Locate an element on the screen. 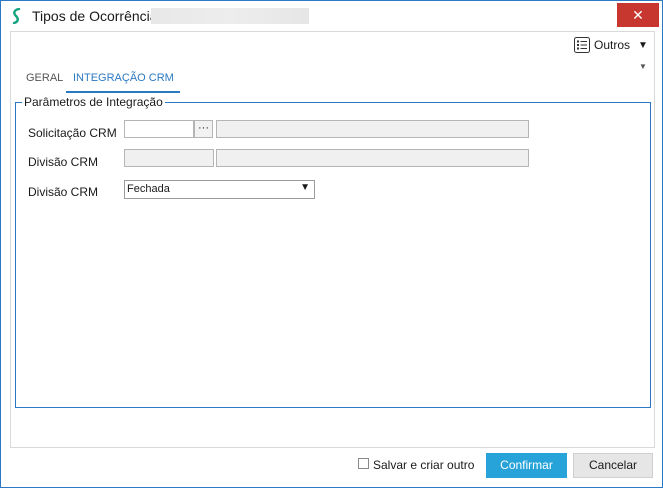 Image resolution: width=663 pixels, height=488 pixels. app-logo-icon is located at coordinates (17, 16).